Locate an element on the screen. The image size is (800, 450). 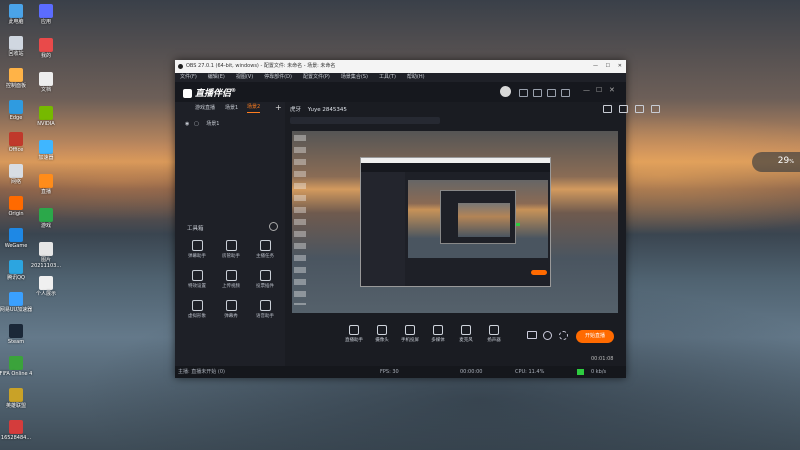
tool-item: 房管助手 is located at coordinates (231, 249).